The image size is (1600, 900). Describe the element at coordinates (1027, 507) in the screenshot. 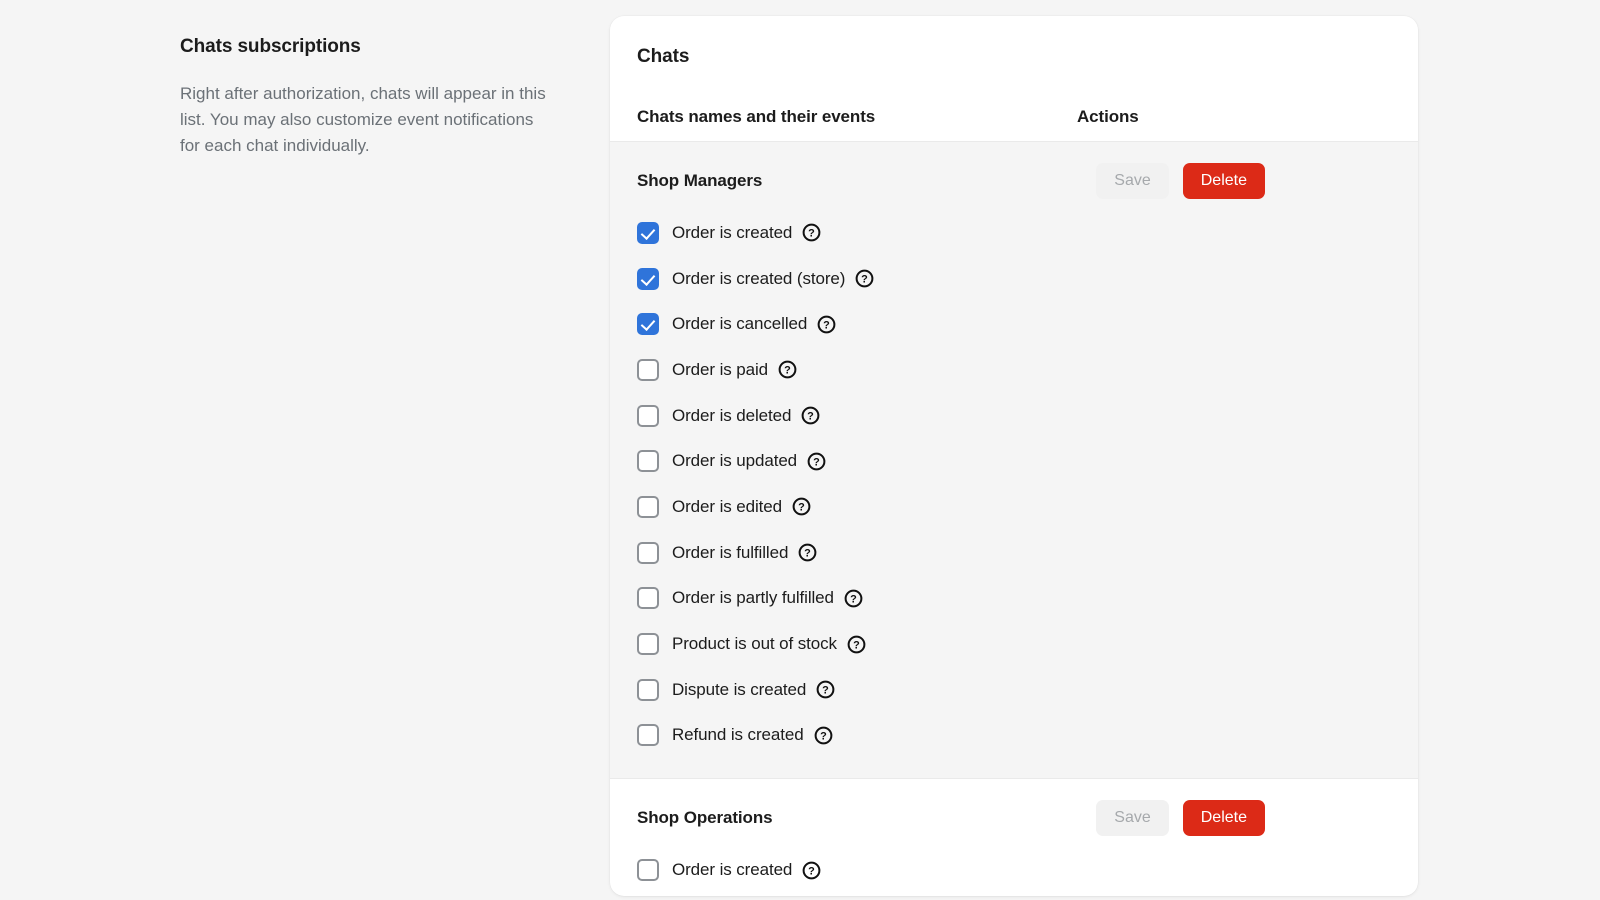

I see `event-subscription-item: Order is edited?` at that location.